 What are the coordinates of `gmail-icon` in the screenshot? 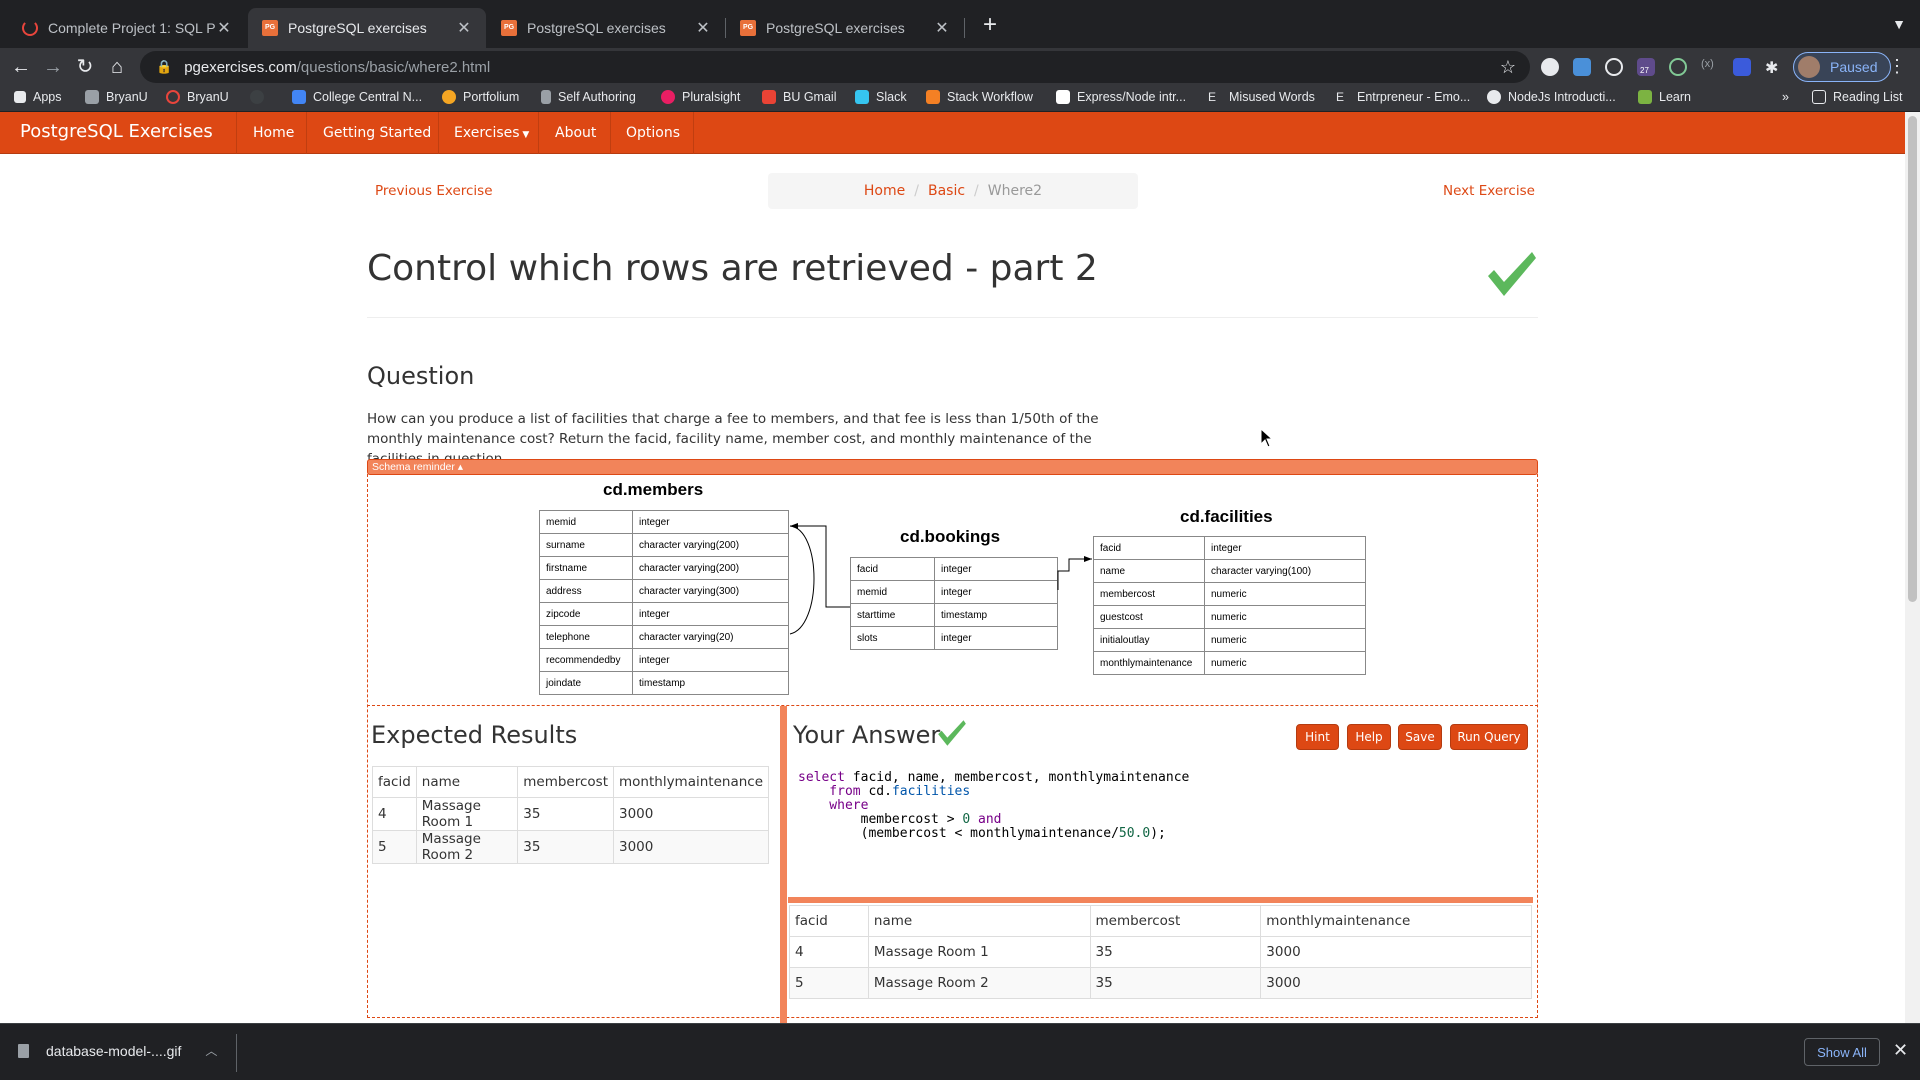 It's located at (769, 97).